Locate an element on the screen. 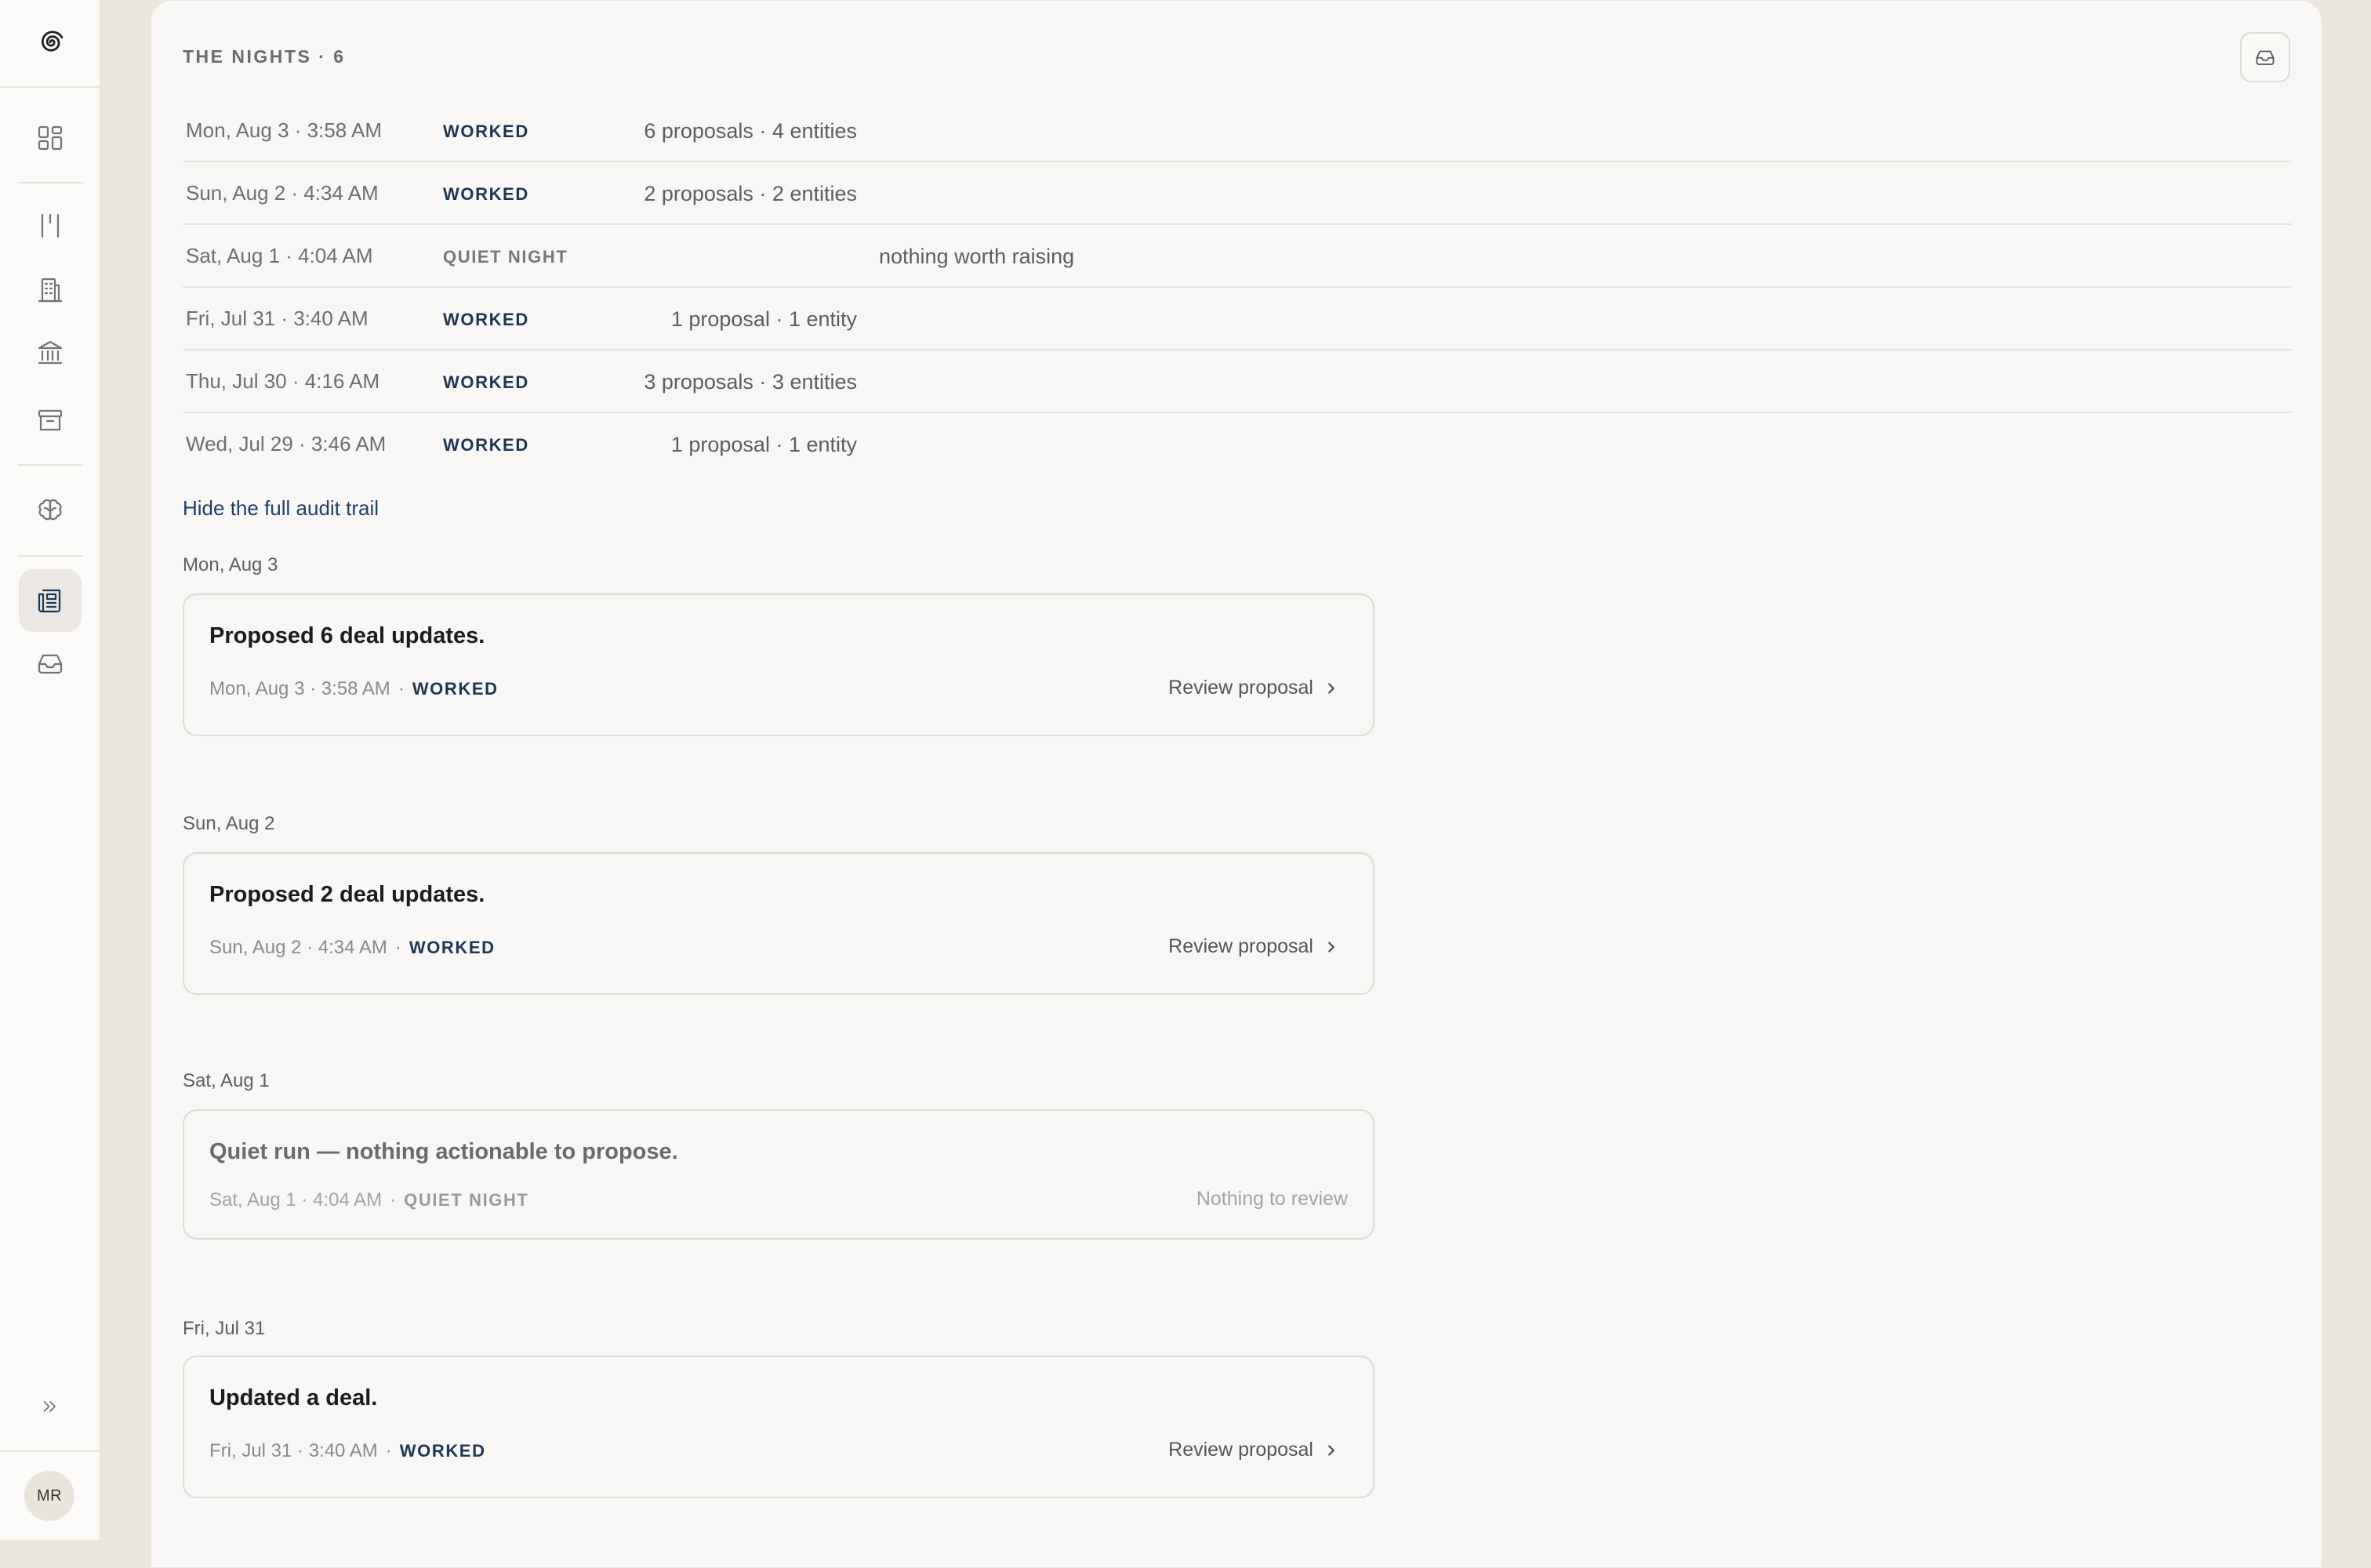  night-note: nothing worth raising is located at coordinates (977, 256).